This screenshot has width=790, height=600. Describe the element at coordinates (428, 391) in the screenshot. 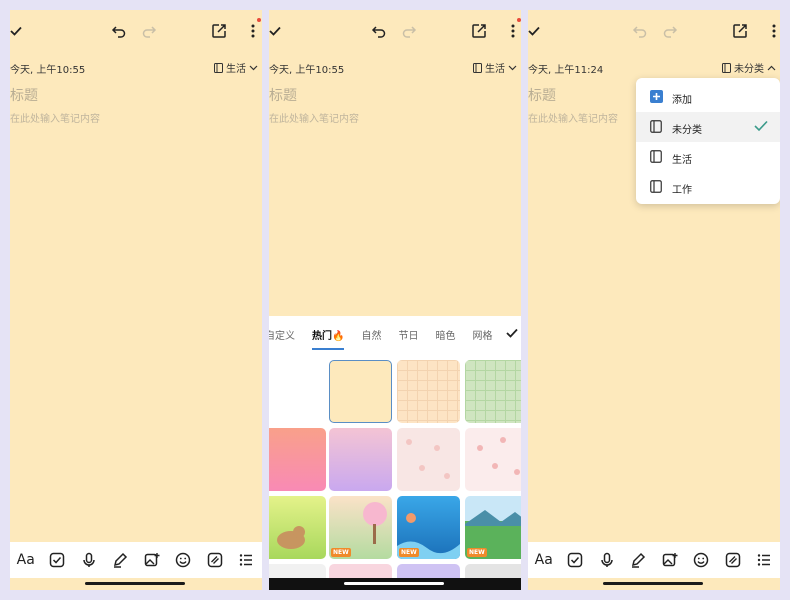

I see `theme-tile-peach-grid` at that location.